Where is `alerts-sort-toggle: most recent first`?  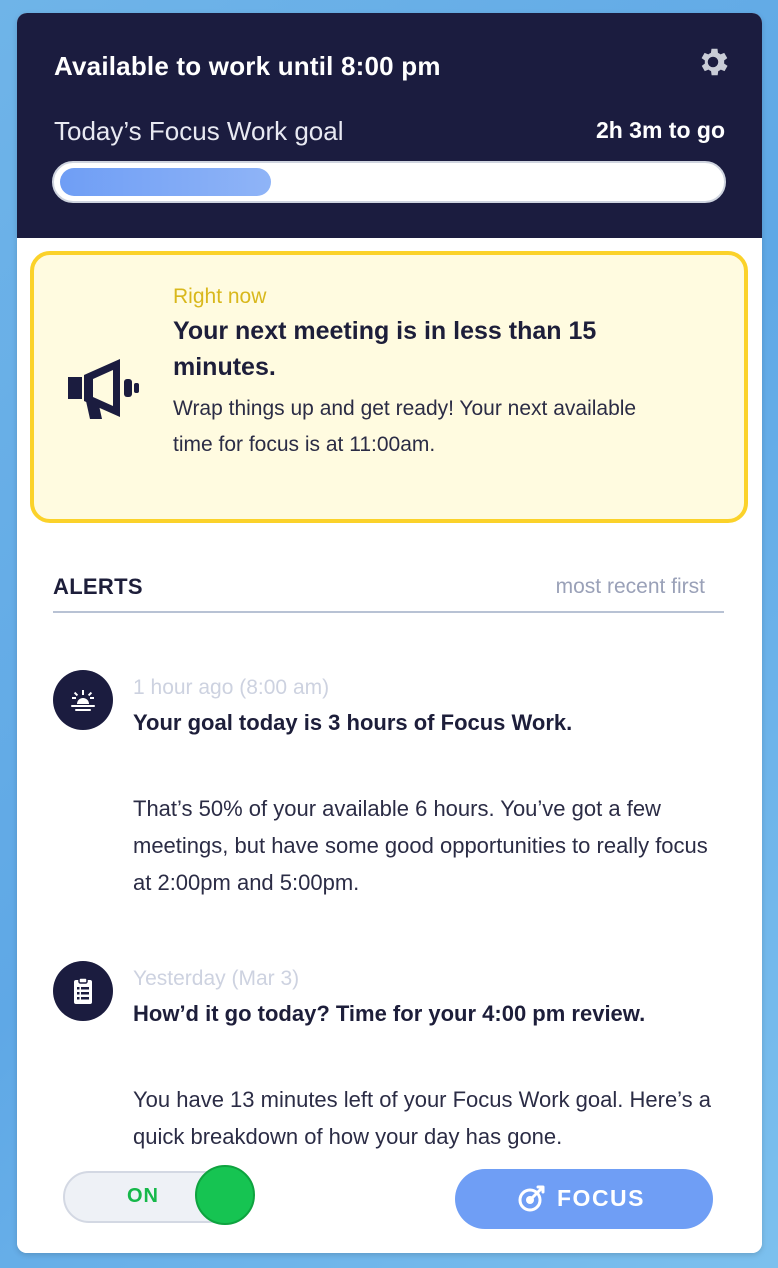 alerts-sort-toggle: most recent first is located at coordinates (630, 587).